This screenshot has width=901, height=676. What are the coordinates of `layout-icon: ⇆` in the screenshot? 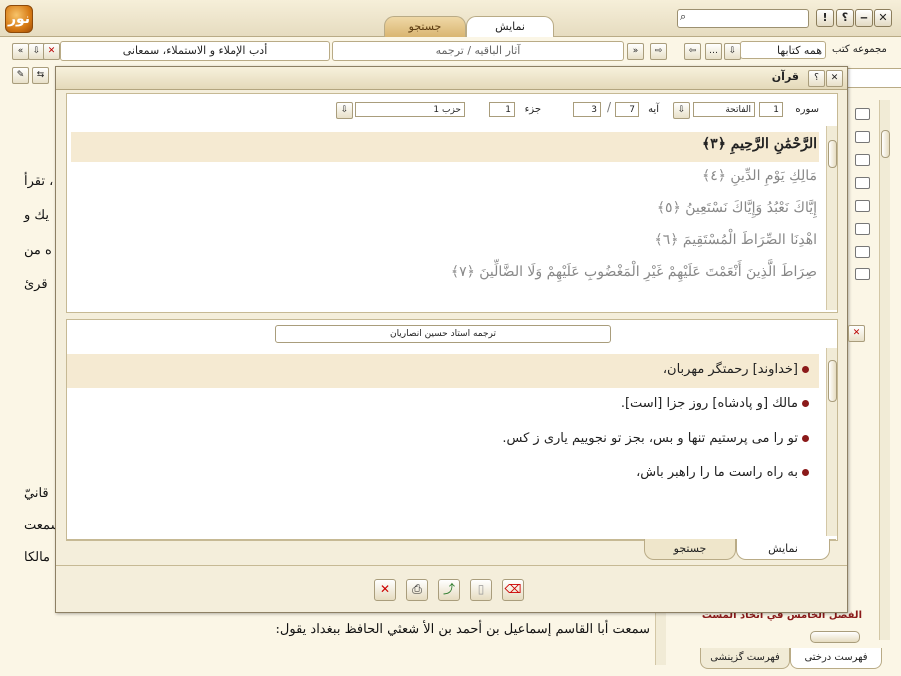 It's located at (40, 75).